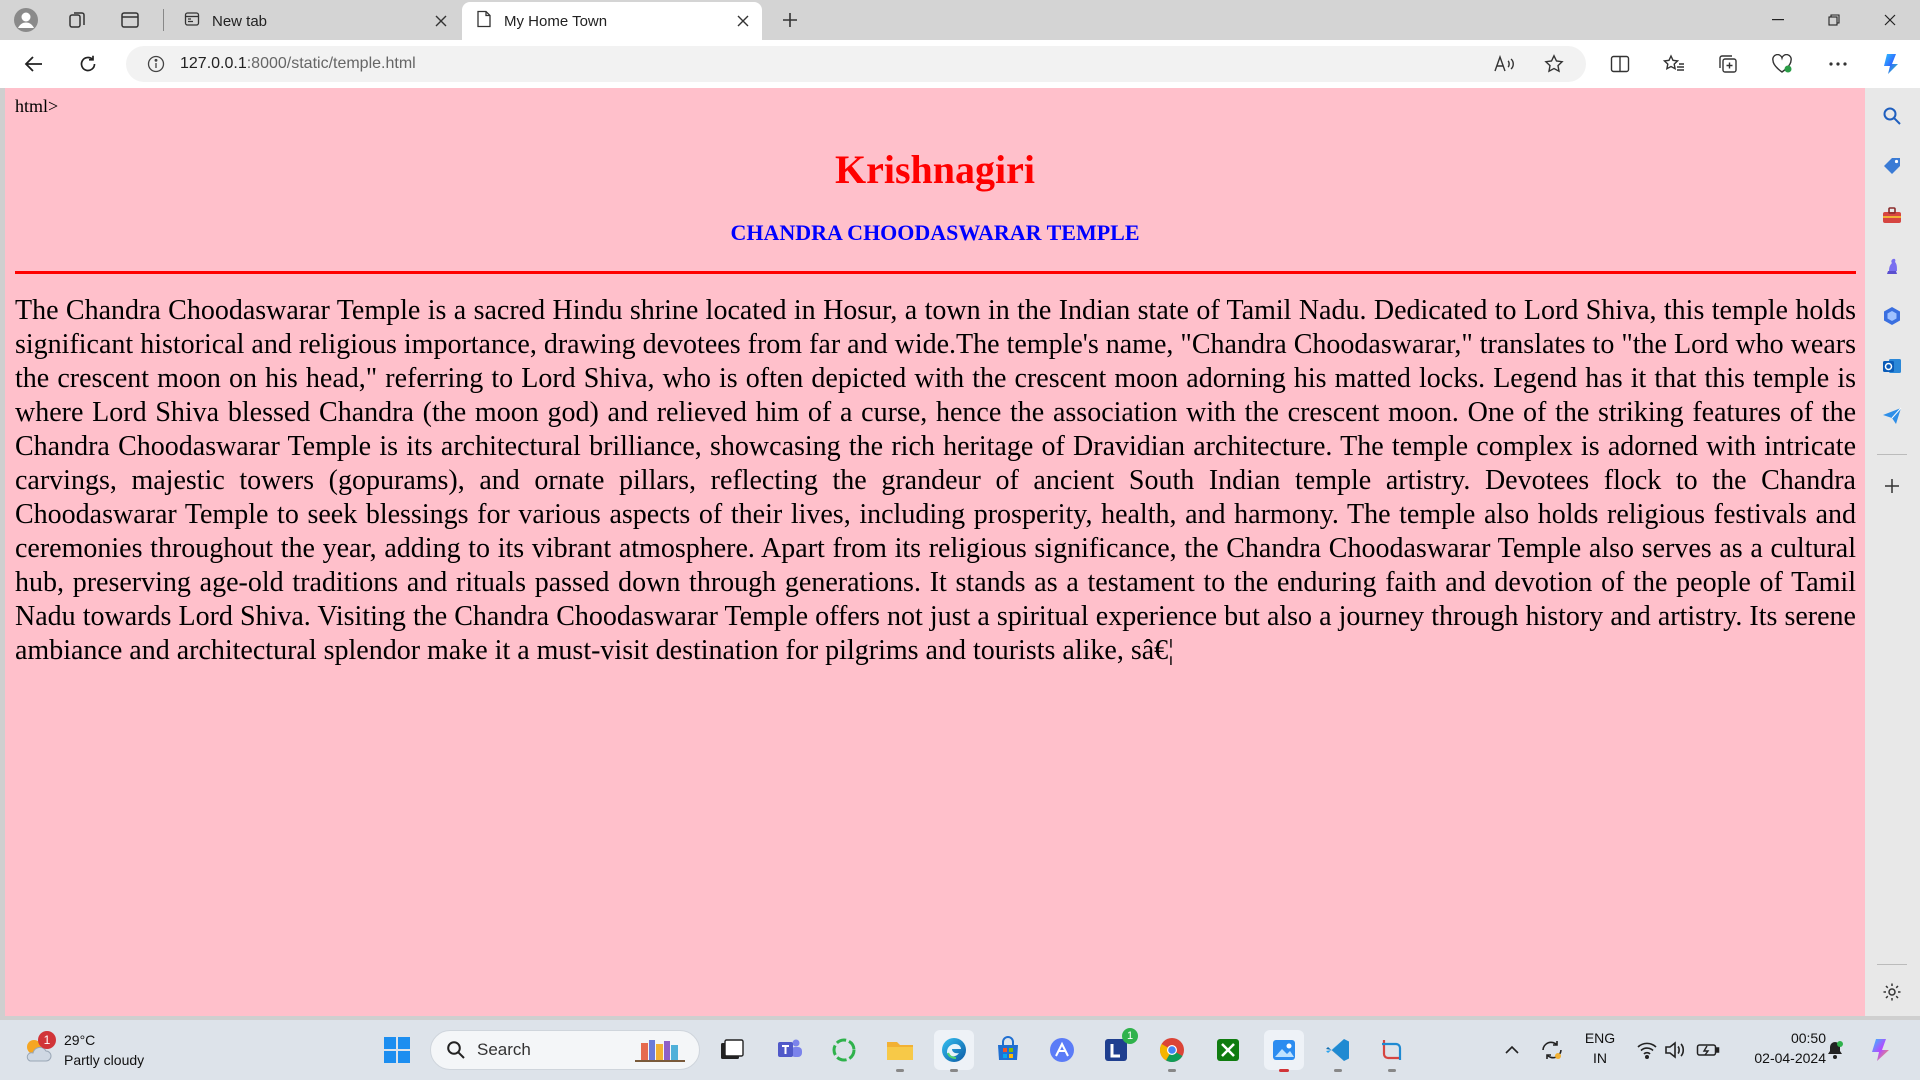  I want to click on show-hidden-icons-chevron-icon, so click(1512, 1050).